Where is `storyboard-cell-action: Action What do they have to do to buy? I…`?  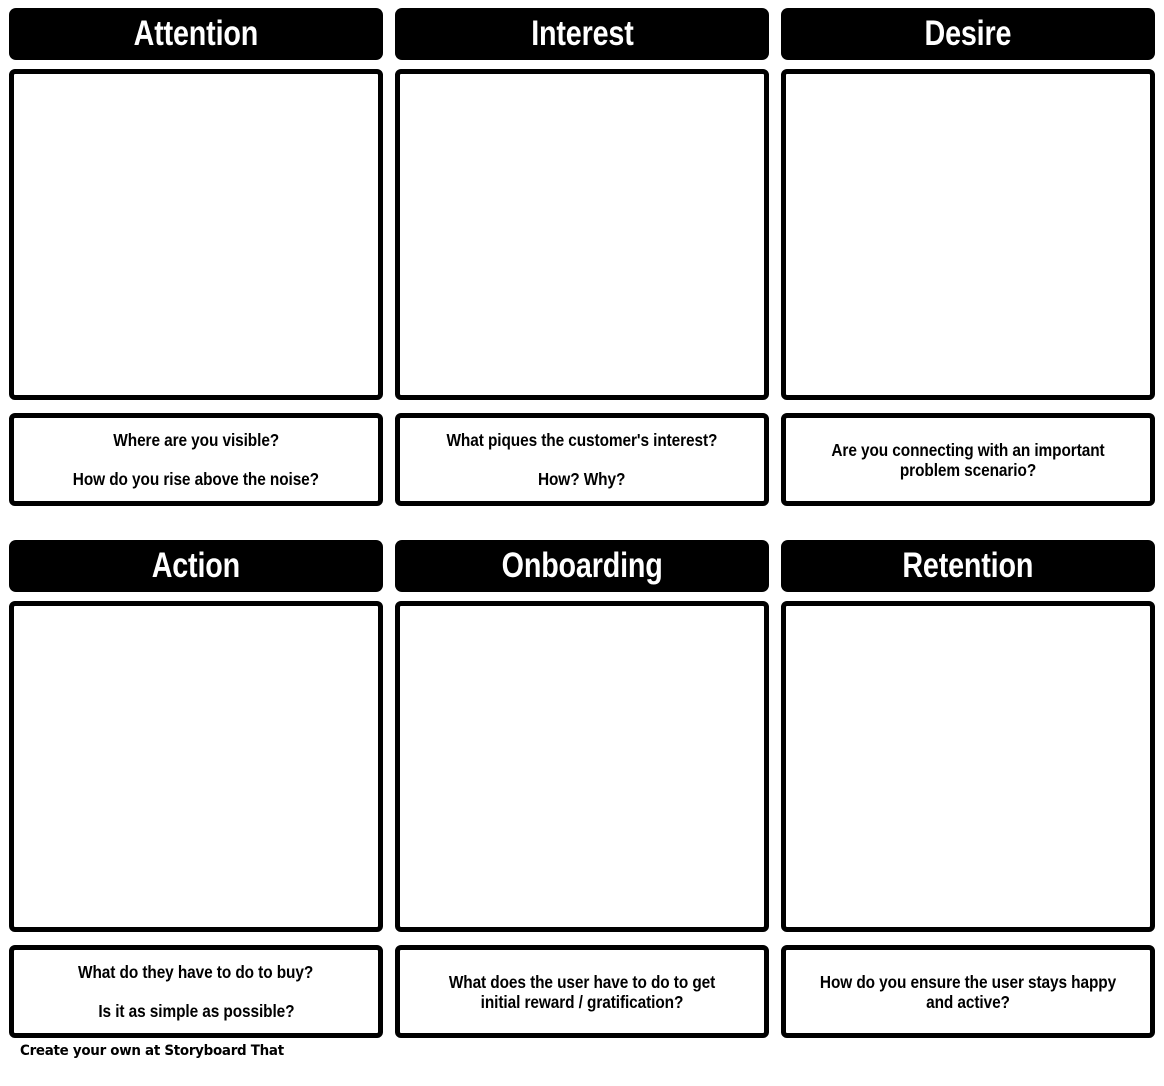
storyboard-cell-action: Action What do they have to do to buy? I… is located at coordinates (196, 789).